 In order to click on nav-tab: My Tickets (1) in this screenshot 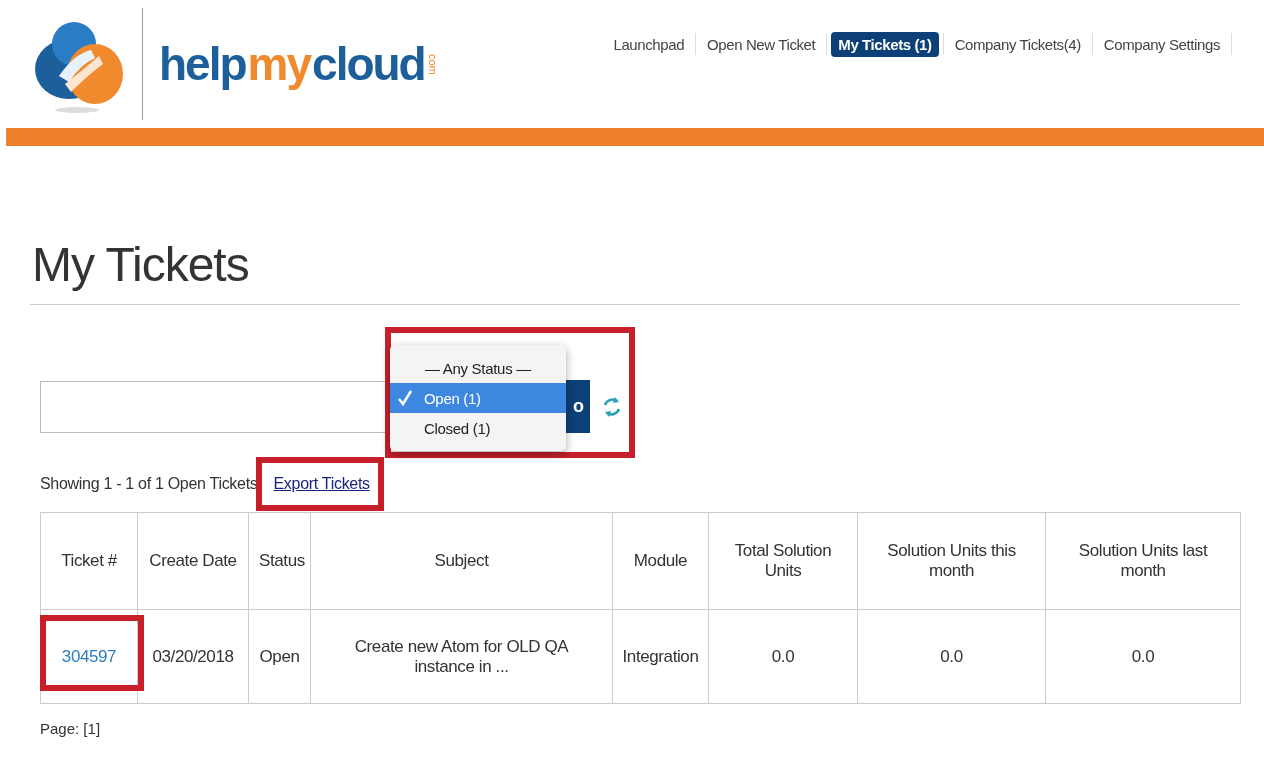, I will do `click(885, 44)`.